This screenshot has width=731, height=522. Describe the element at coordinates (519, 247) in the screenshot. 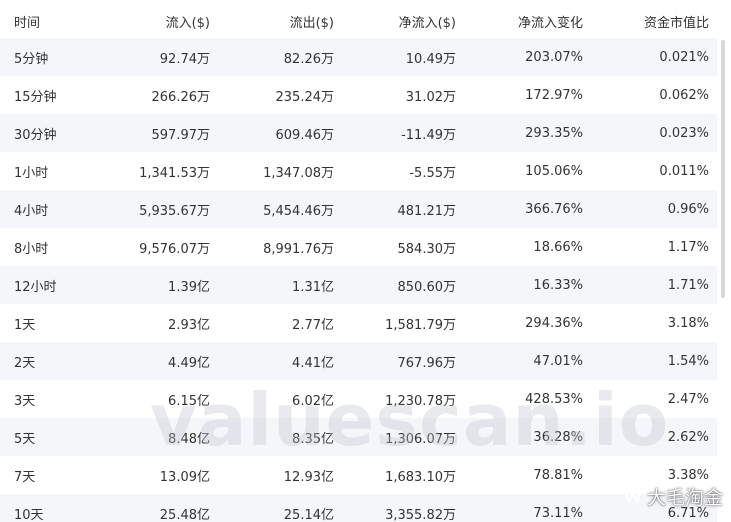

I see `cell-net-inflow-change: 18.66%` at that location.